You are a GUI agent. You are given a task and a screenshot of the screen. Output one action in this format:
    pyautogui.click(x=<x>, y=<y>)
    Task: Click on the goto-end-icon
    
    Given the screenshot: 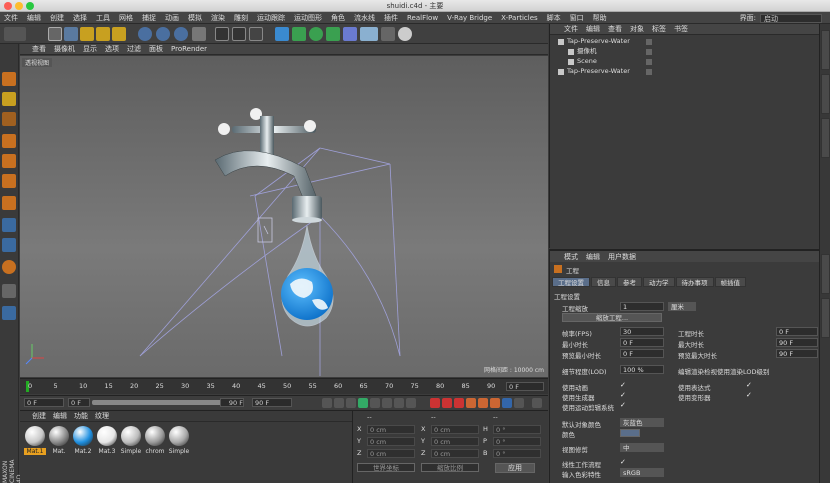 What is the action you would take?
    pyautogui.click(x=399, y=403)
    